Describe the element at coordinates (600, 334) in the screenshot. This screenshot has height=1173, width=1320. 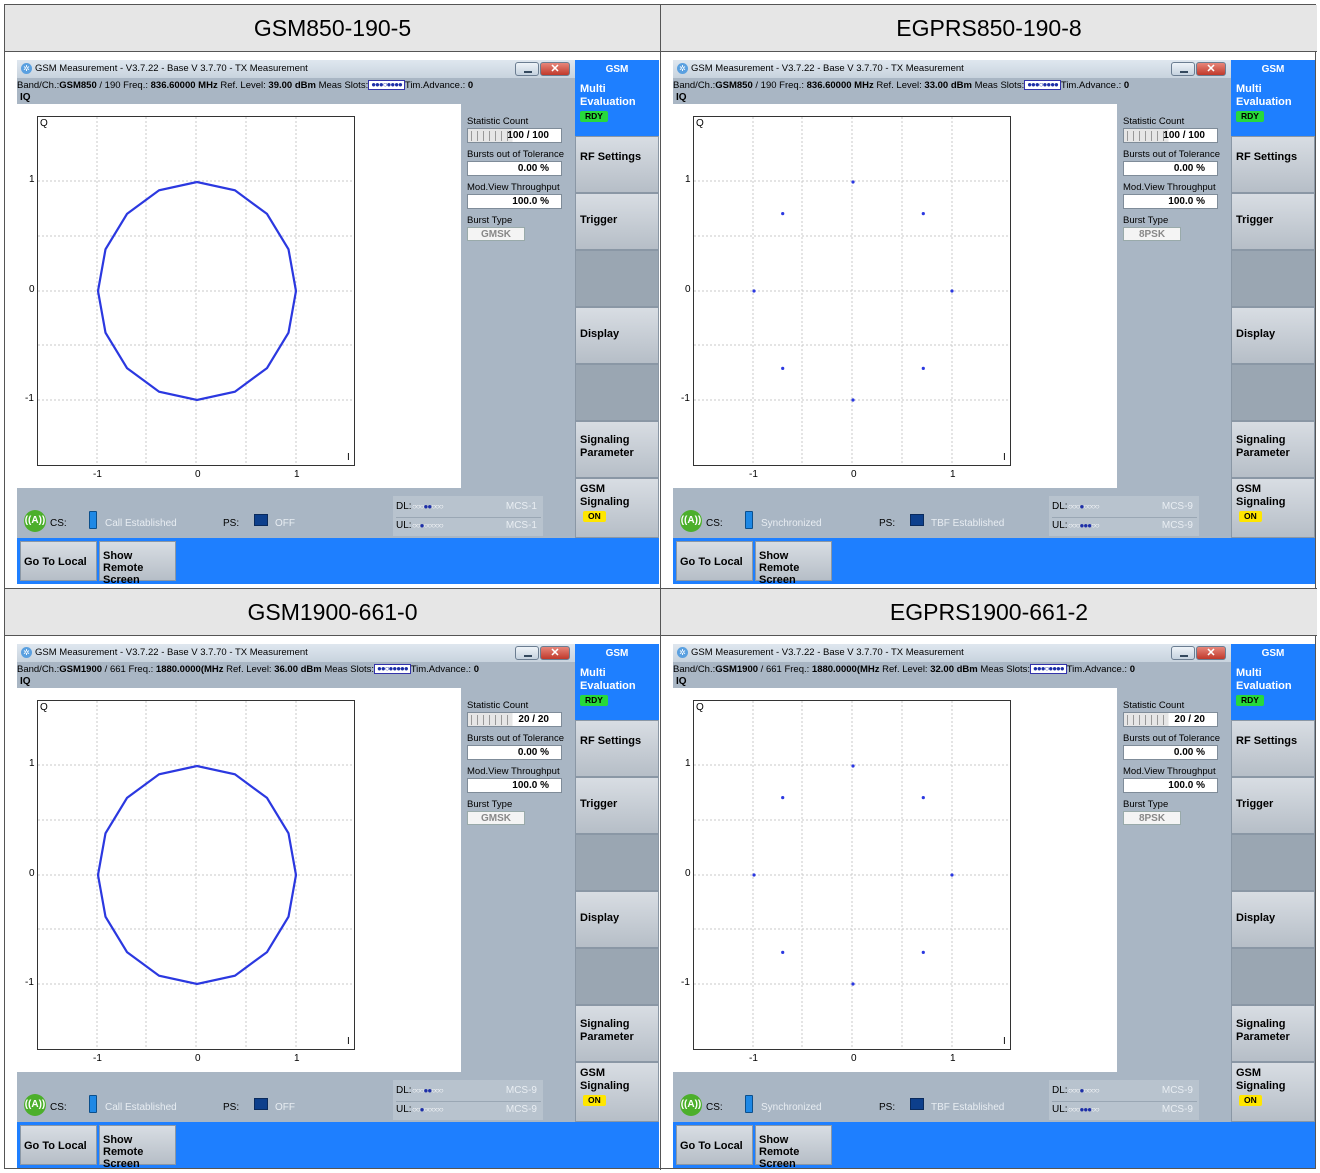
I see `softkey-label: Display` at that location.